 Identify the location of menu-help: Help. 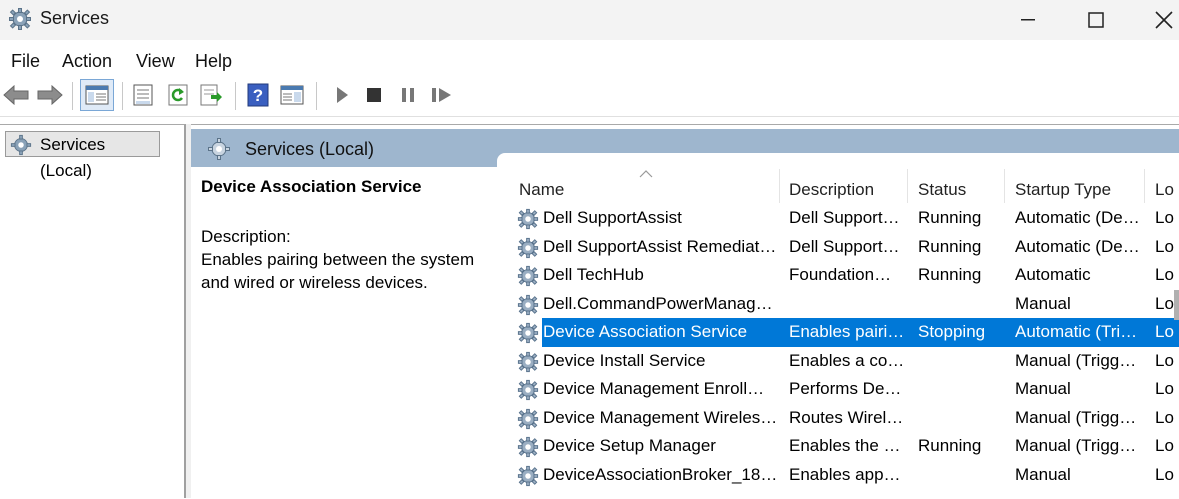
(213, 61).